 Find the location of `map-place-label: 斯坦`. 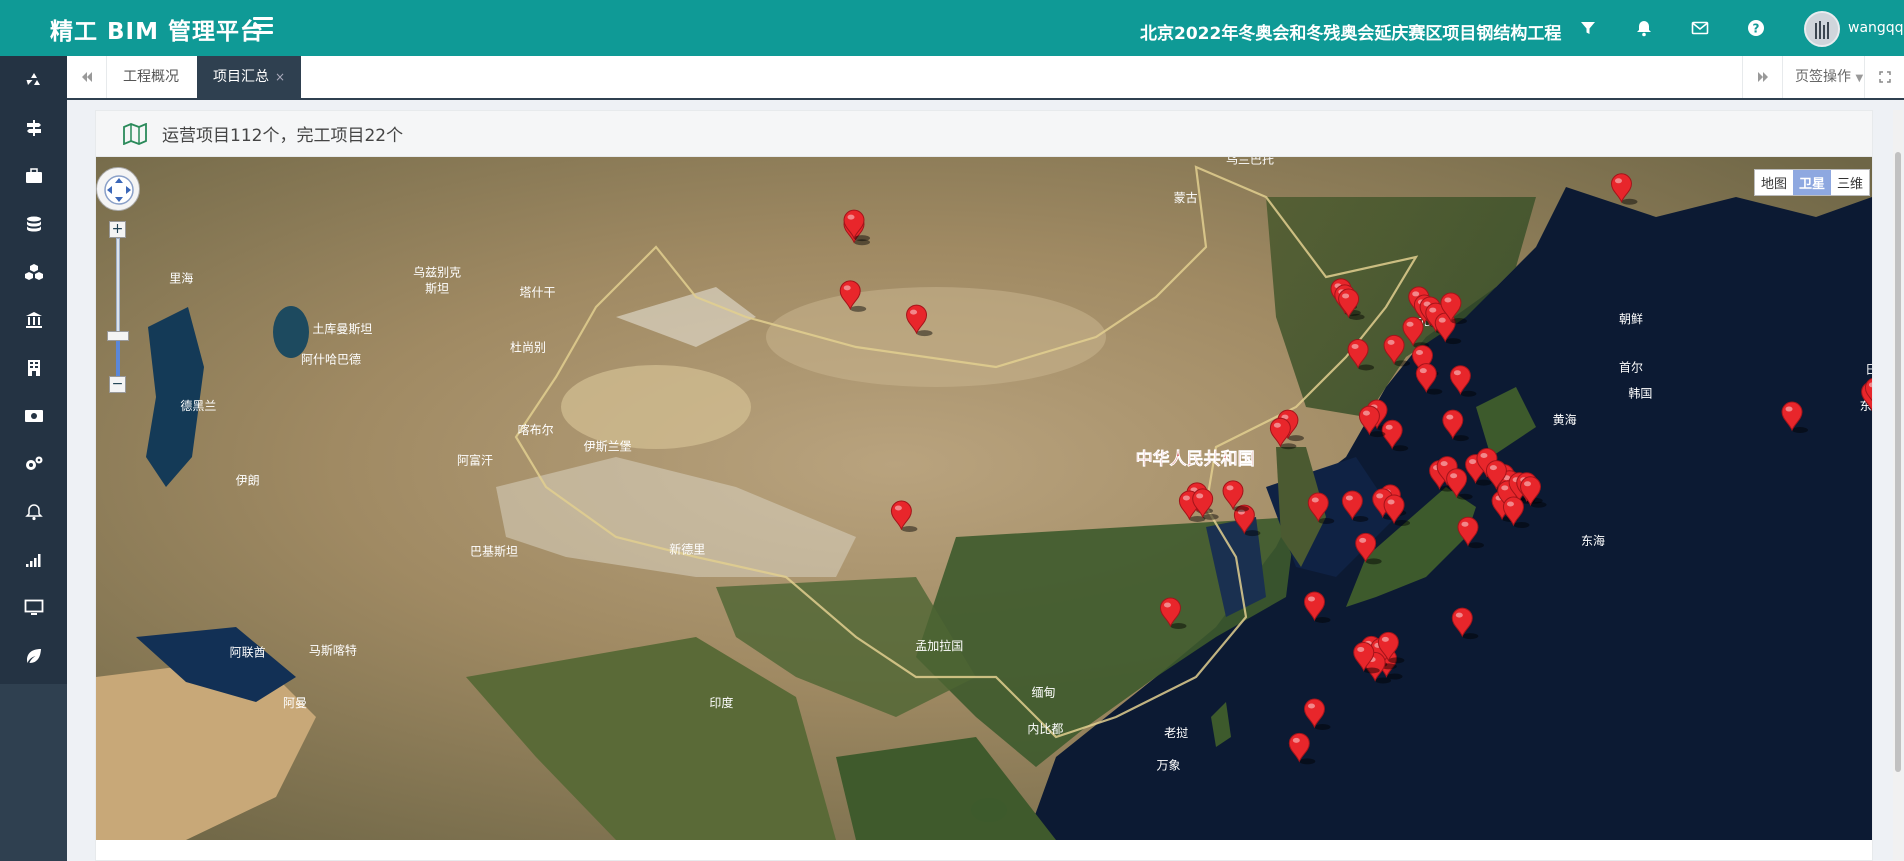

map-place-label: 斯坦 is located at coordinates (437, 289).